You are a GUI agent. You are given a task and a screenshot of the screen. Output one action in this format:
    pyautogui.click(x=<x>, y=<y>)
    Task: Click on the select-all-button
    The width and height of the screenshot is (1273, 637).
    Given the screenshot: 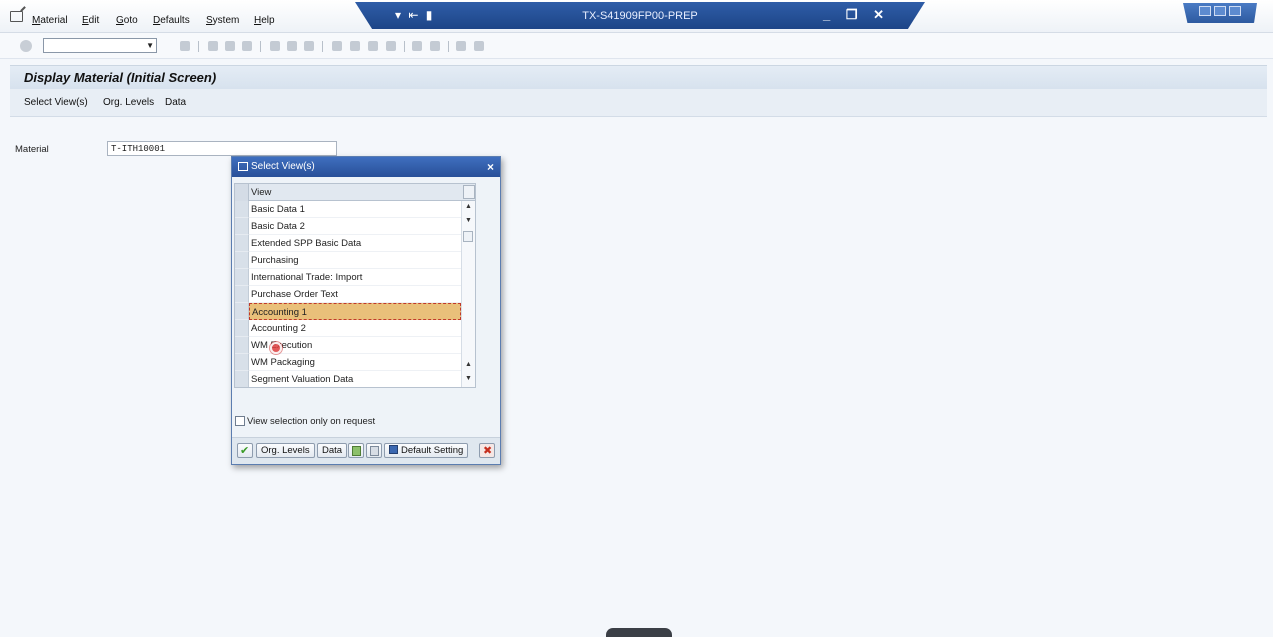 What is the action you would take?
    pyautogui.click(x=356, y=450)
    